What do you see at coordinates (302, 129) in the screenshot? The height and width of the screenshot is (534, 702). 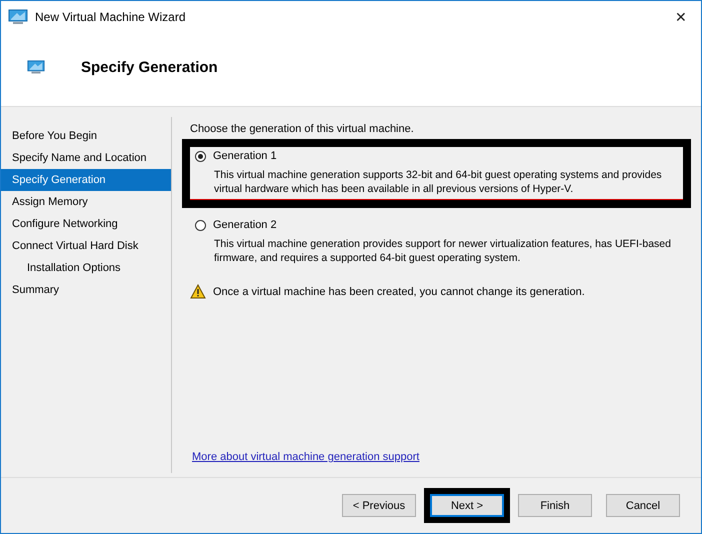 I see `prompt-text: Choose the generation of this virtual machine.` at bounding box center [302, 129].